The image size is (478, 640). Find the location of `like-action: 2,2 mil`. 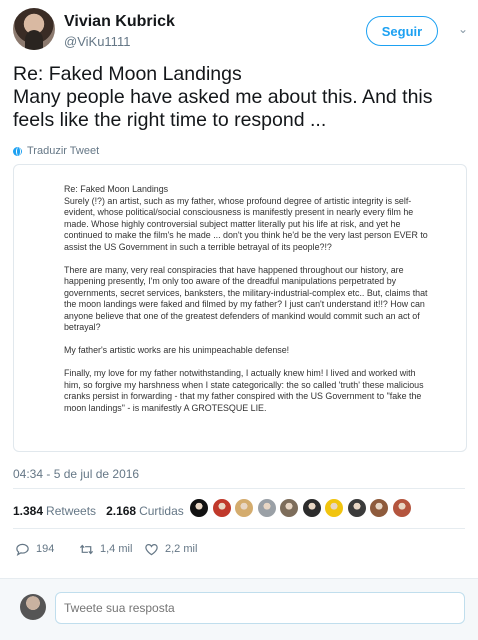

like-action: 2,2 mil is located at coordinates (170, 549).